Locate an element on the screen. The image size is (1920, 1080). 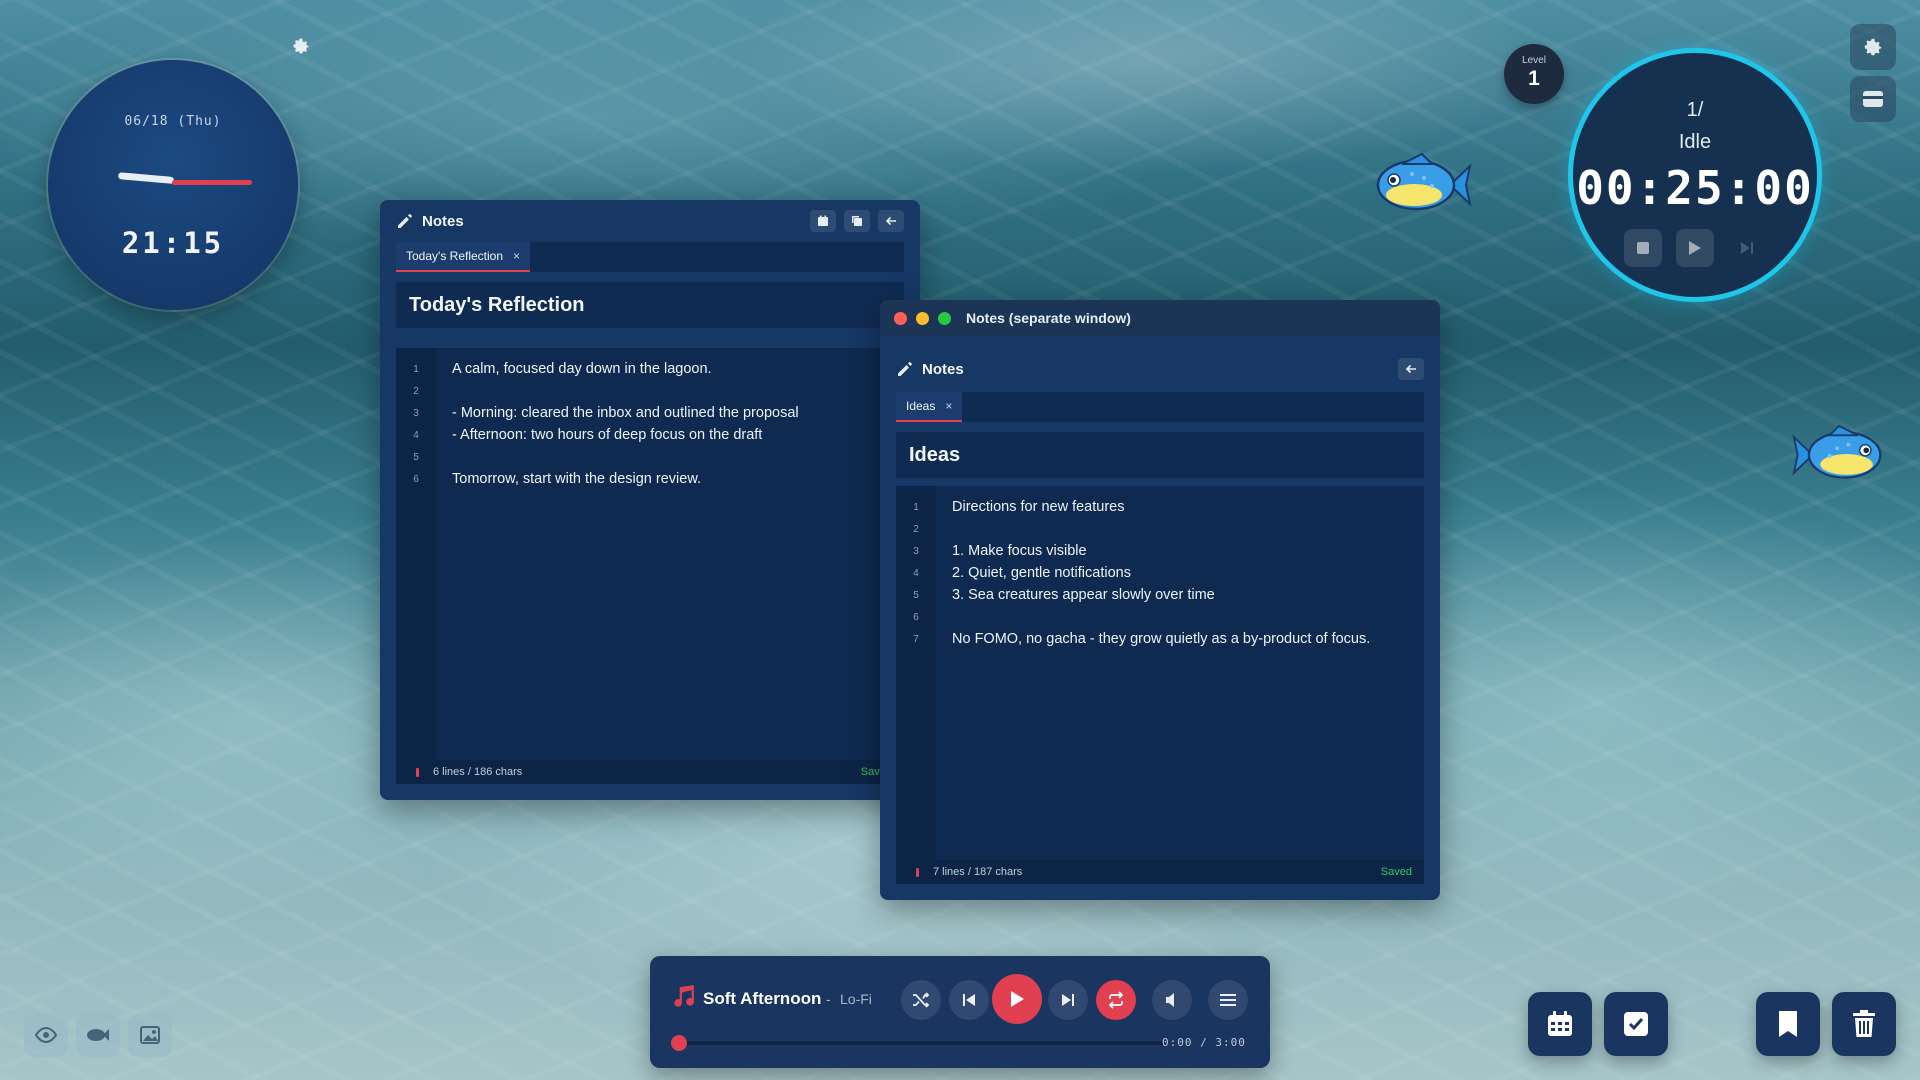
tab-bar: Today's Reflection × is located at coordinates (650, 257).